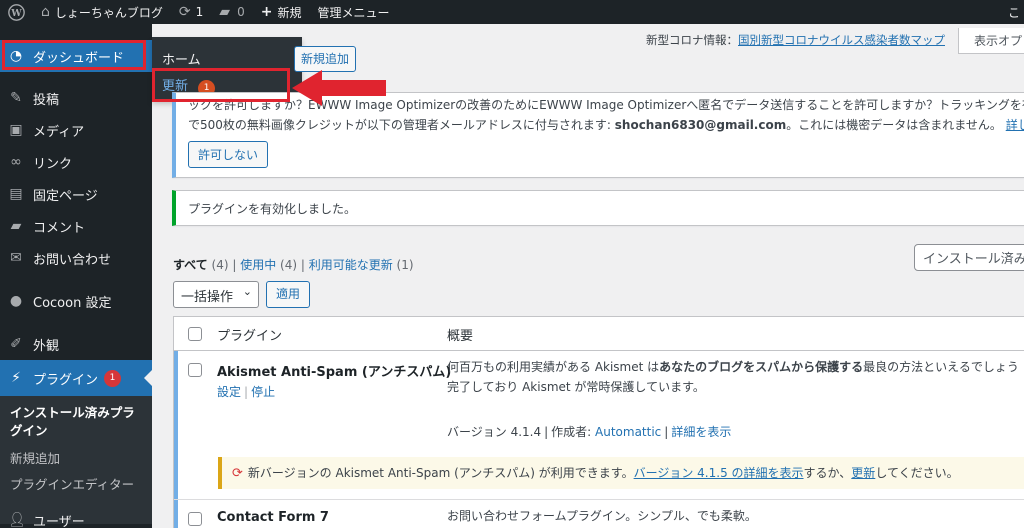  I want to click on plugin-description: お問い合わせフォームプラグイン。シンプル、でも柔軟。, so click(602, 516).